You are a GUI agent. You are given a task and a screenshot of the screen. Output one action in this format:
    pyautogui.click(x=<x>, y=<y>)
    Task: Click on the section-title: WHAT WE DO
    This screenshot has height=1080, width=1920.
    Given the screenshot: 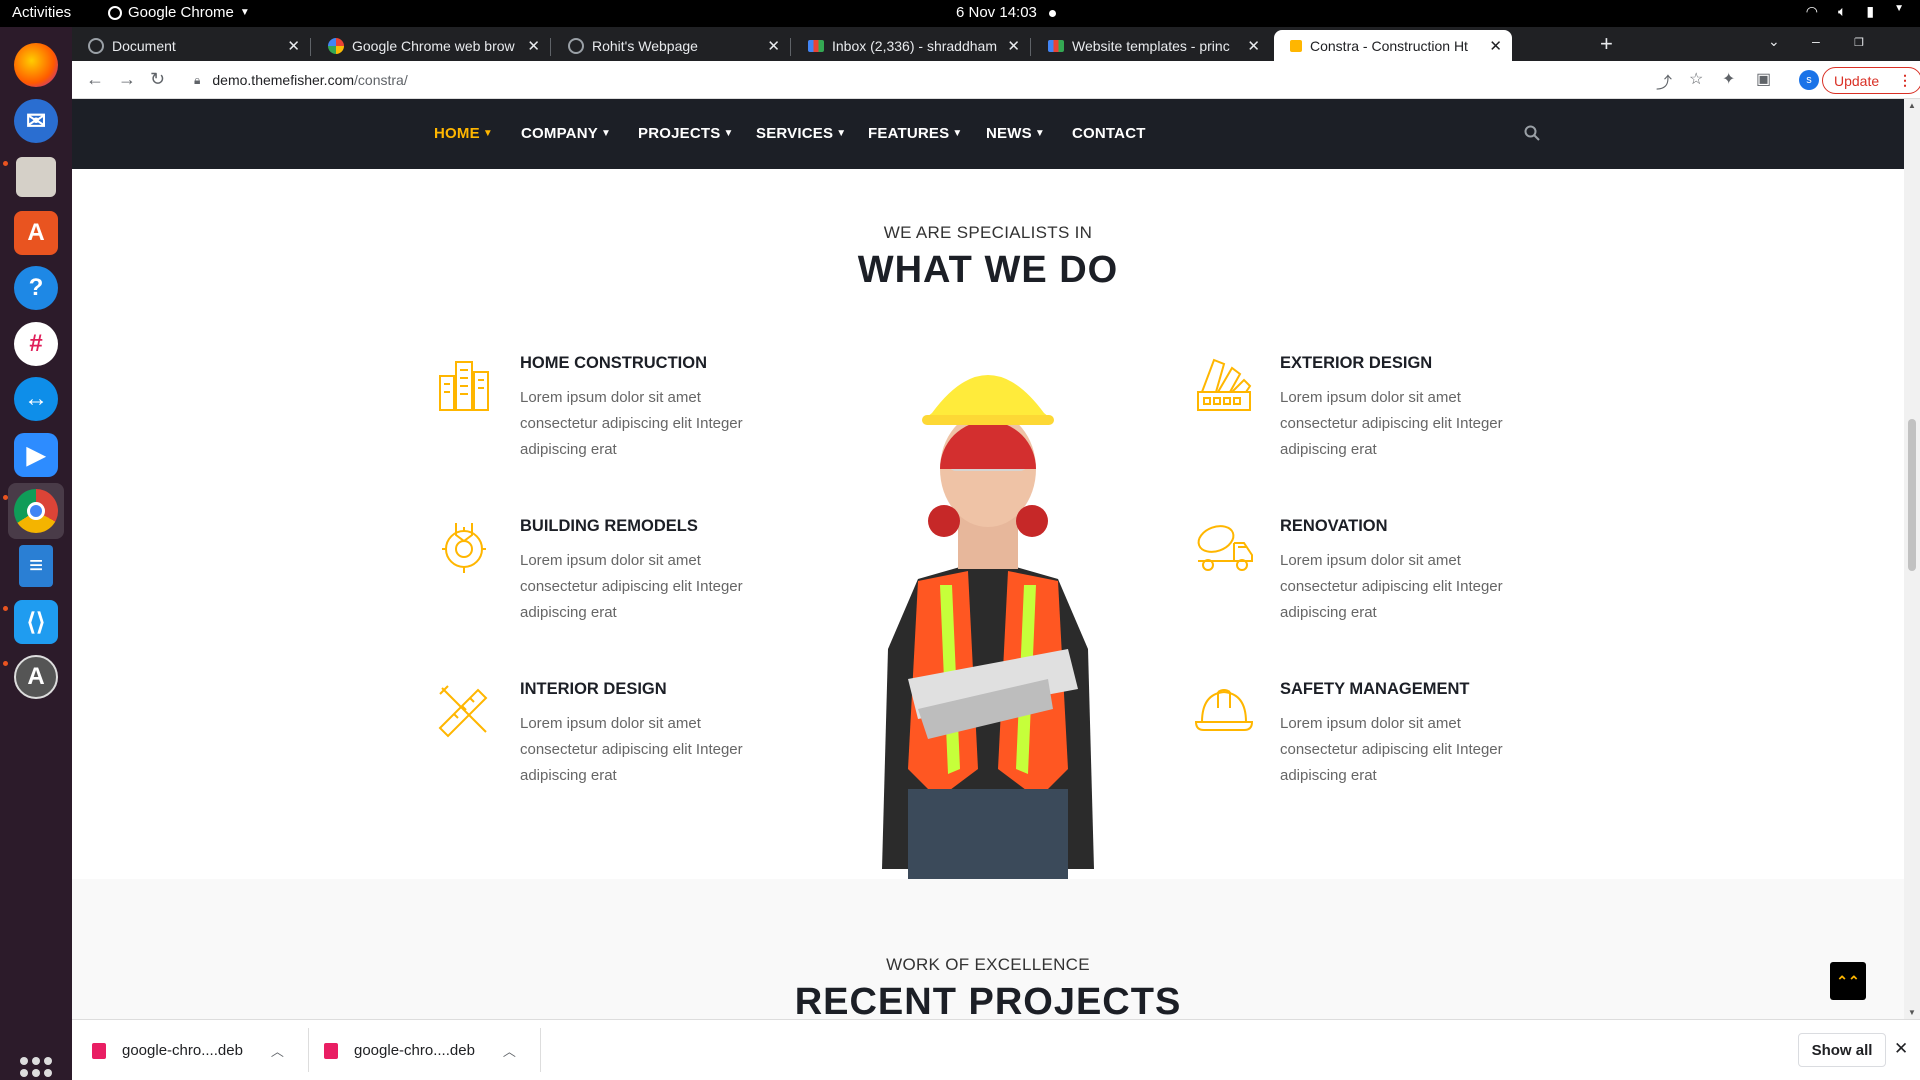 What is the action you would take?
    pyautogui.click(x=988, y=270)
    